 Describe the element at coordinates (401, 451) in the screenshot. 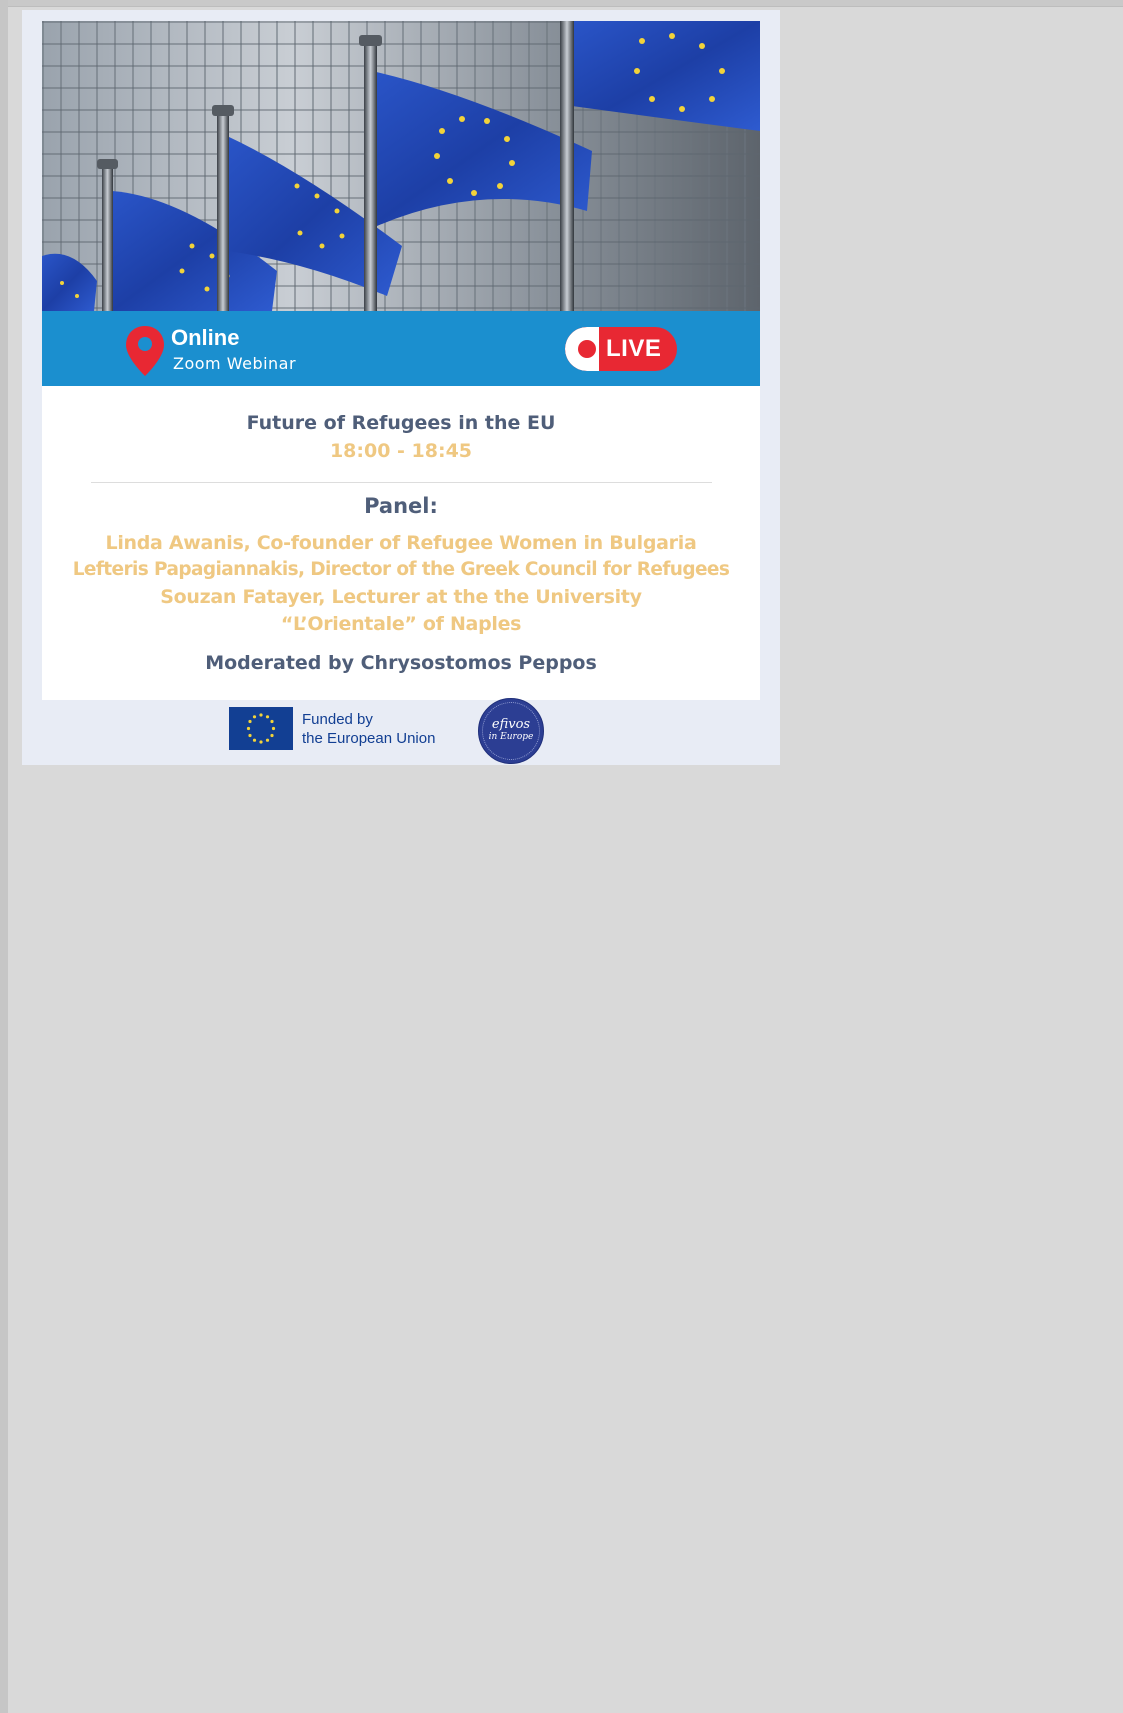

I see `event-time: 18:00 - 18:45` at that location.